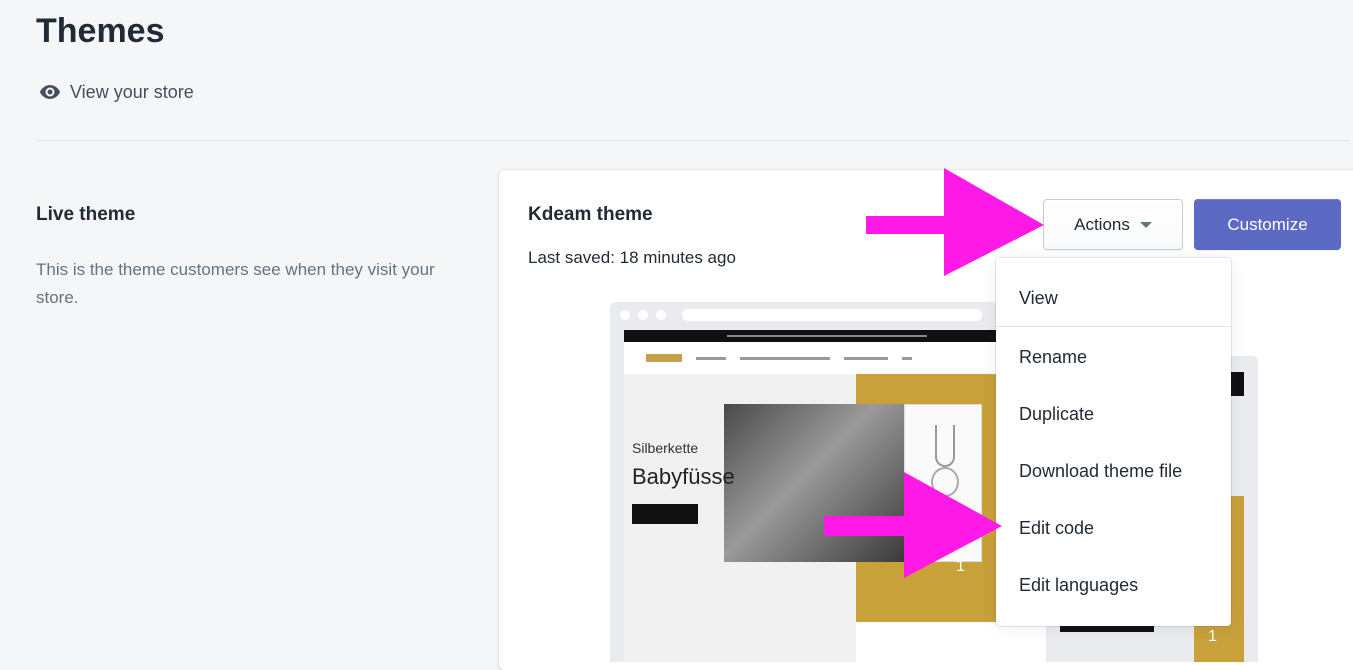 This screenshot has height=670, width=1353. What do you see at coordinates (1267, 224) in the screenshot?
I see `customize-button: Customize` at bounding box center [1267, 224].